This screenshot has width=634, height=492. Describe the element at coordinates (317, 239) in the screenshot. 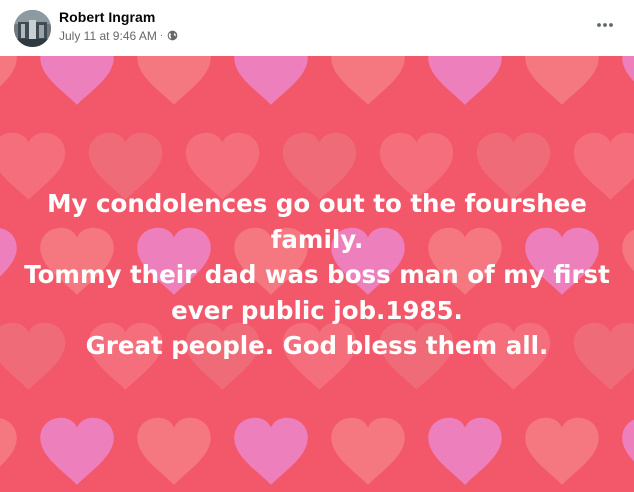

I see `post-message-line: family.` at that location.